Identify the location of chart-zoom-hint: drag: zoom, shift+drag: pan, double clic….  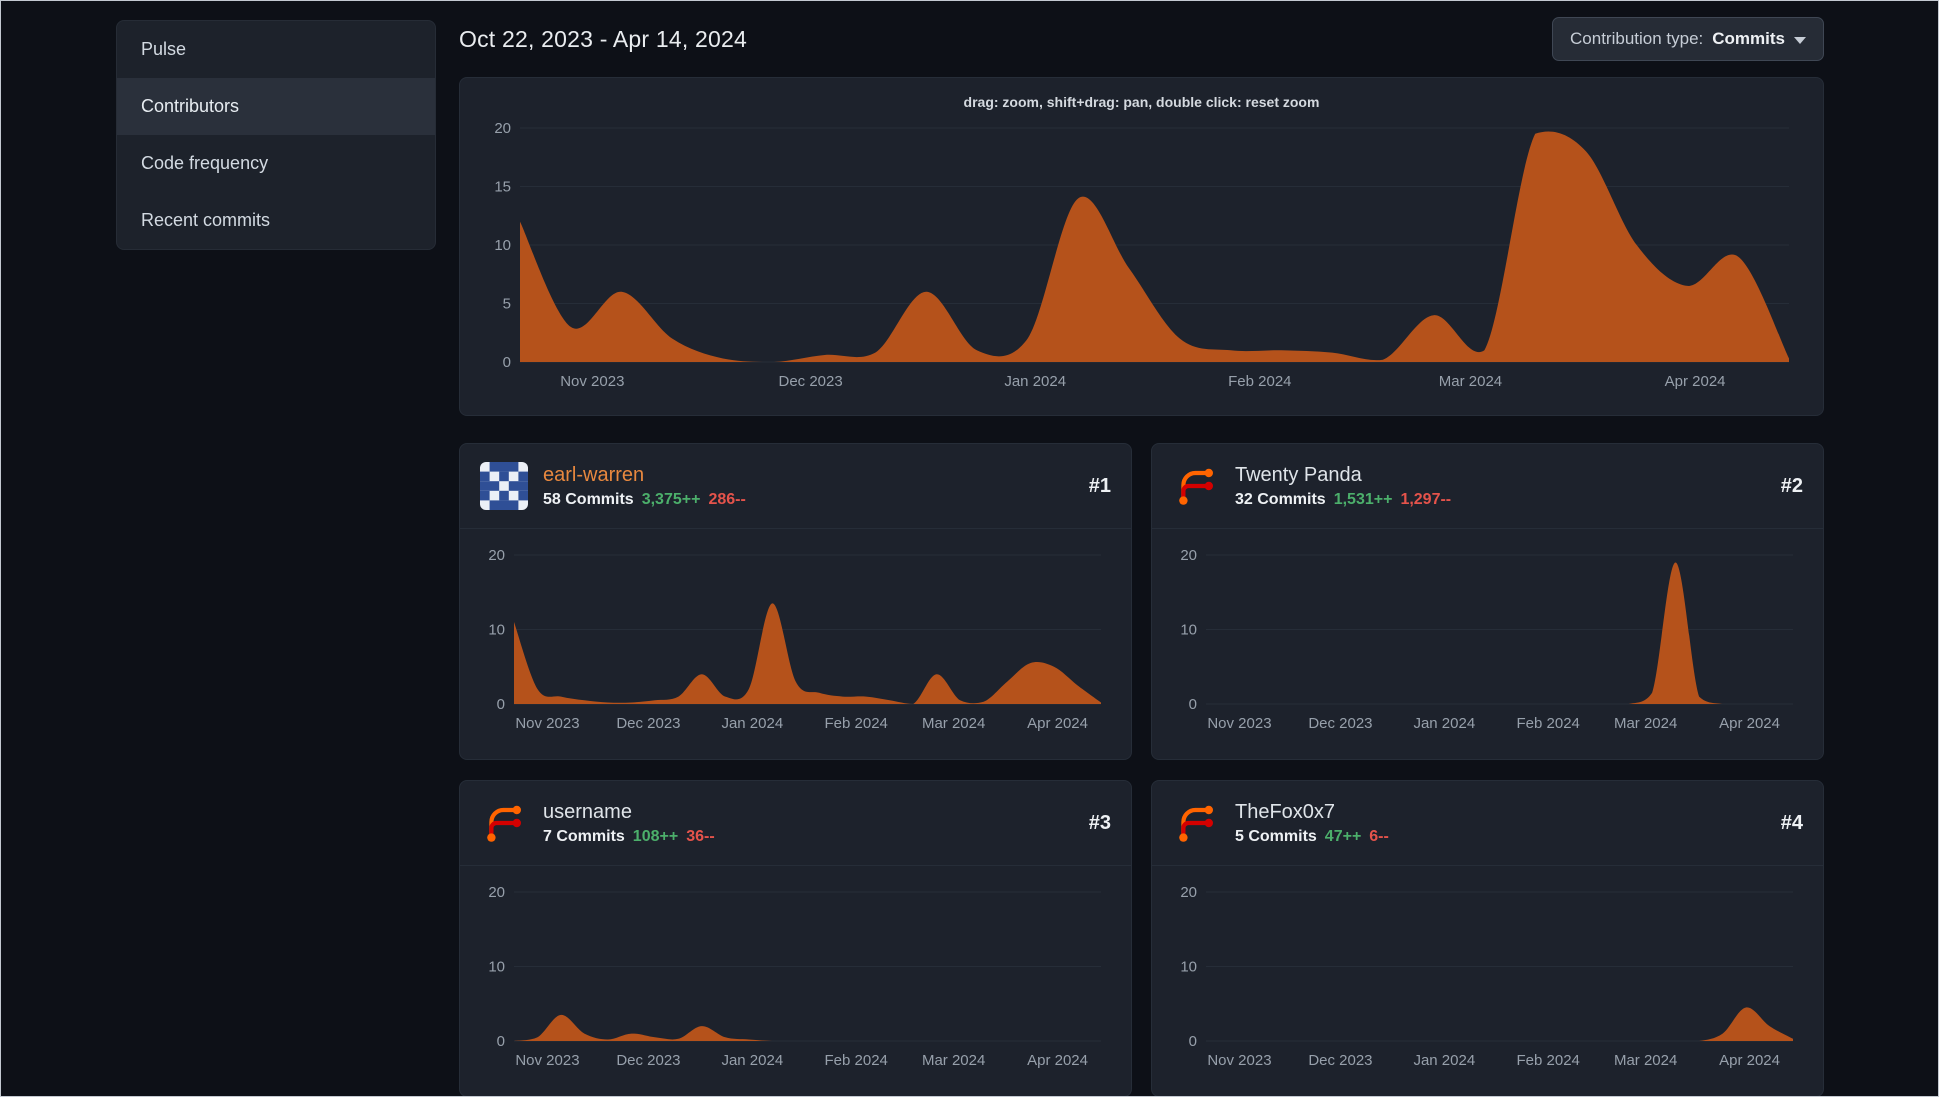
(1141, 102).